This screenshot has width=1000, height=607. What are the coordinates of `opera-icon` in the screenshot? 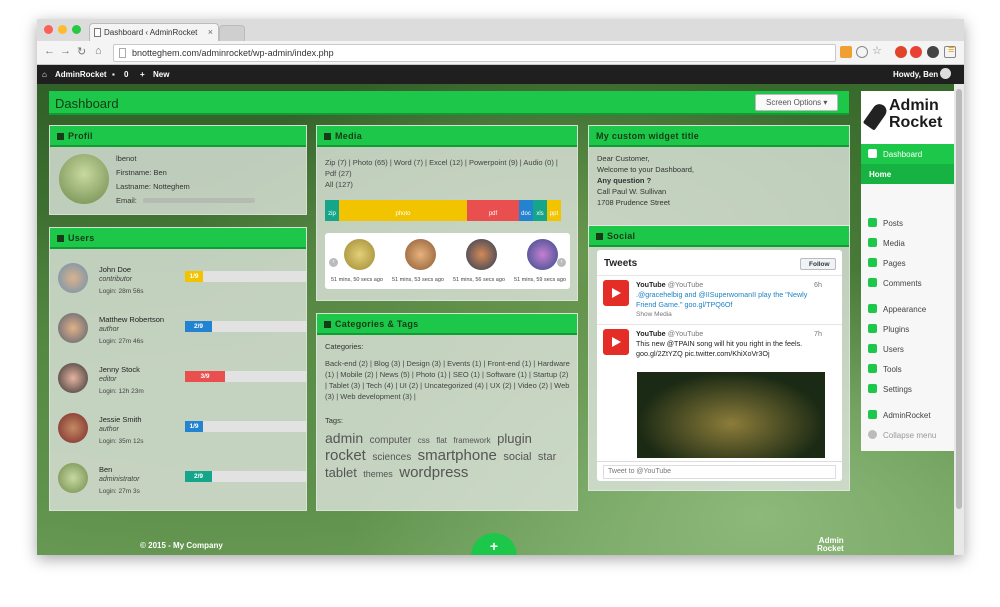 It's located at (916, 52).